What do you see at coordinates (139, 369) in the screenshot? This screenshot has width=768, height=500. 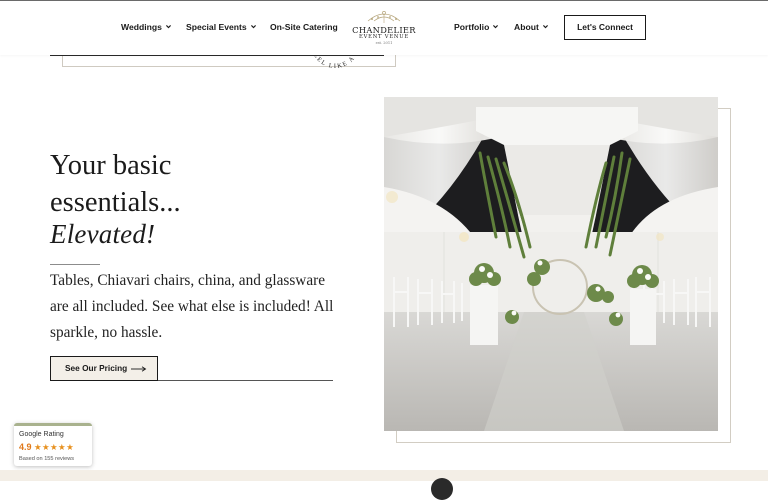 I see `arrow-right-icon` at bounding box center [139, 369].